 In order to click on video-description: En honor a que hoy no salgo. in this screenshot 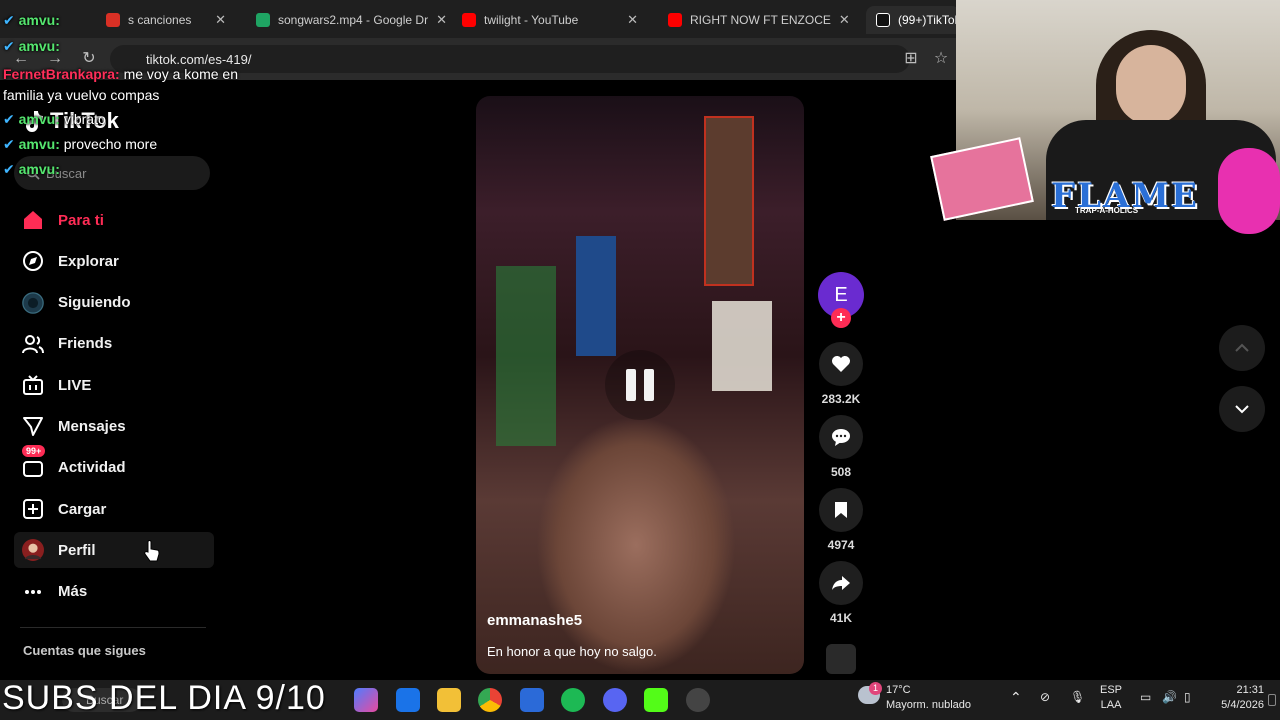, I will do `click(572, 651)`.